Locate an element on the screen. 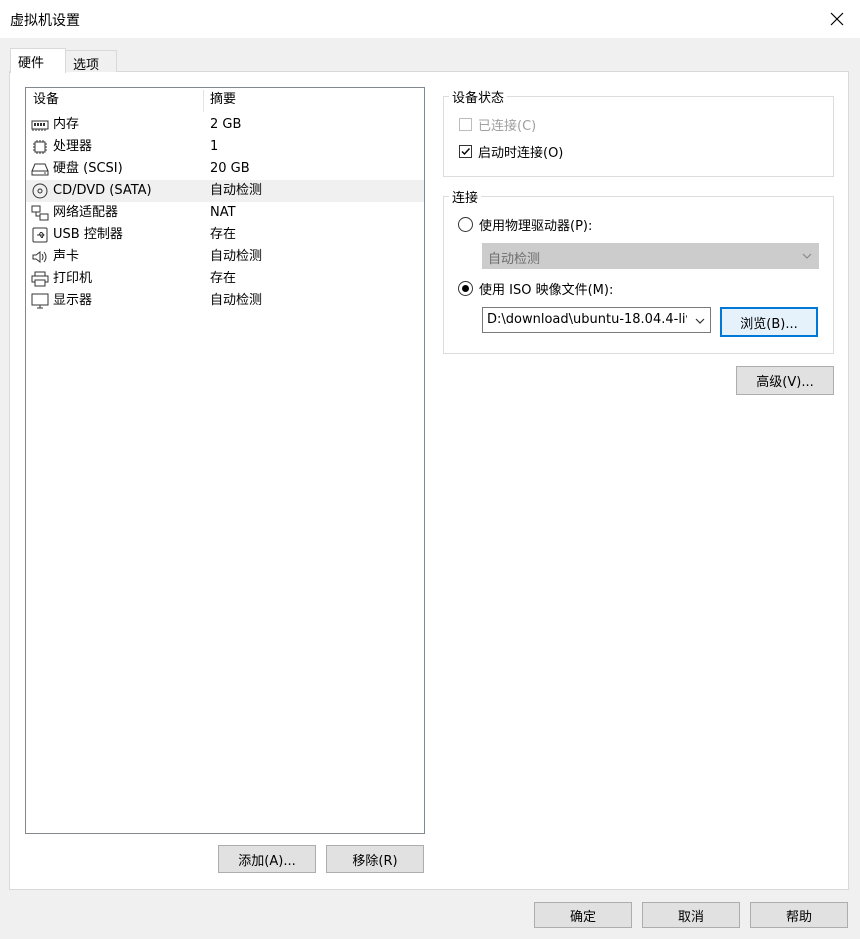 This screenshot has width=860, height=939. device-row-harddisk: 硬盘 (SCSI) 20 GB is located at coordinates (225, 169).